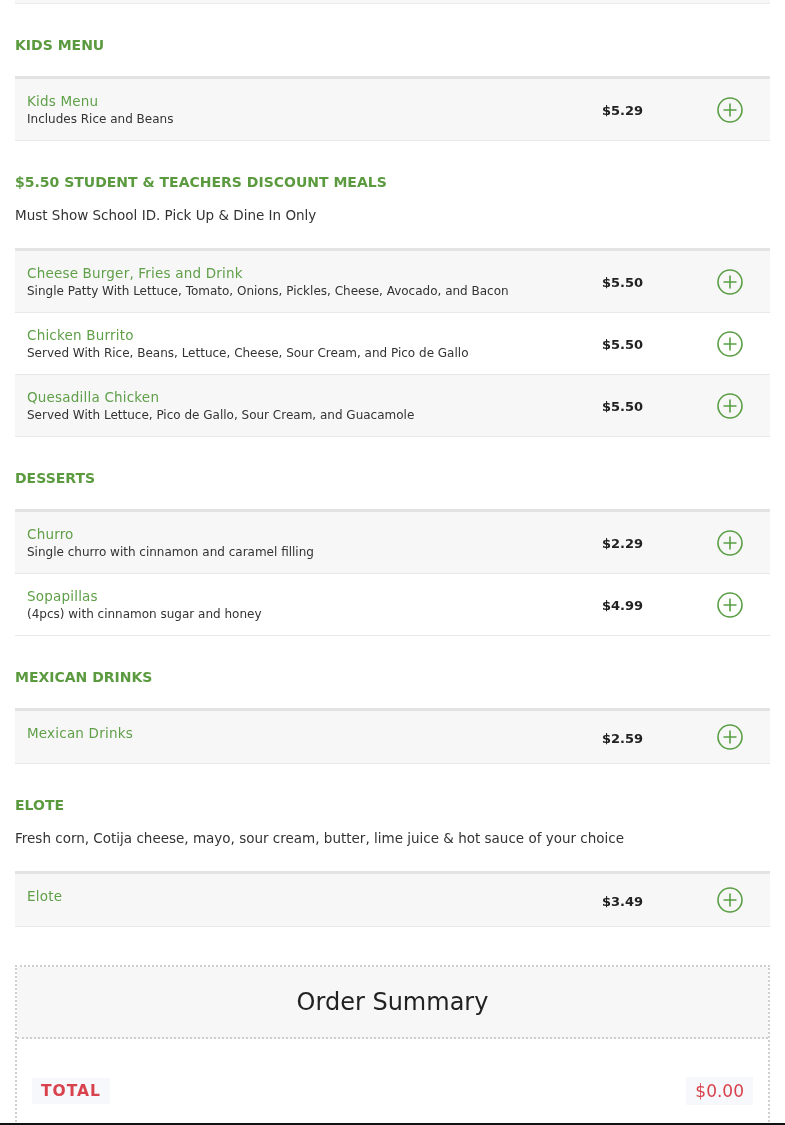  I want to click on item-description: Single churro with cinnamon and caramel filling, so click(171, 552).